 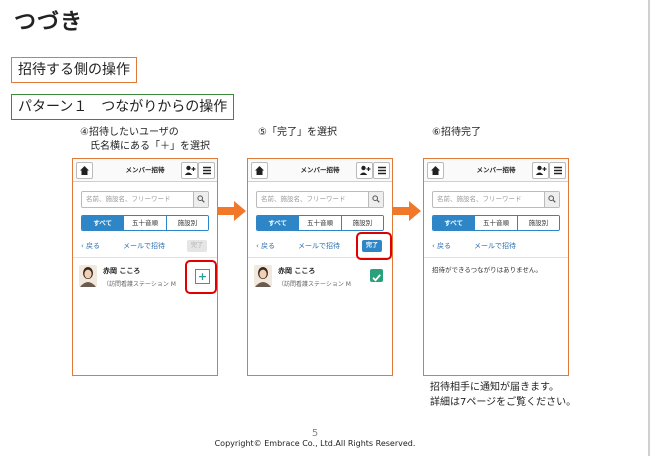 What do you see at coordinates (487, 270) in the screenshot?
I see `empty-state-message: 招待ができるつながりはありません。` at bounding box center [487, 270].